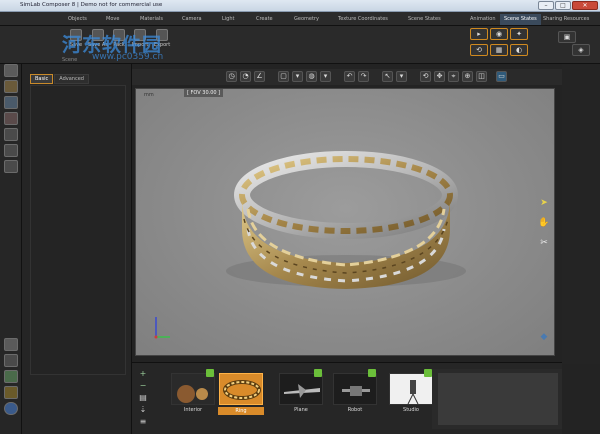 The width and height of the screenshot is (600, 434). Describe the element at coordinates (297, 76) in the screenshot. I see `shading-icon: ▾` at that location.